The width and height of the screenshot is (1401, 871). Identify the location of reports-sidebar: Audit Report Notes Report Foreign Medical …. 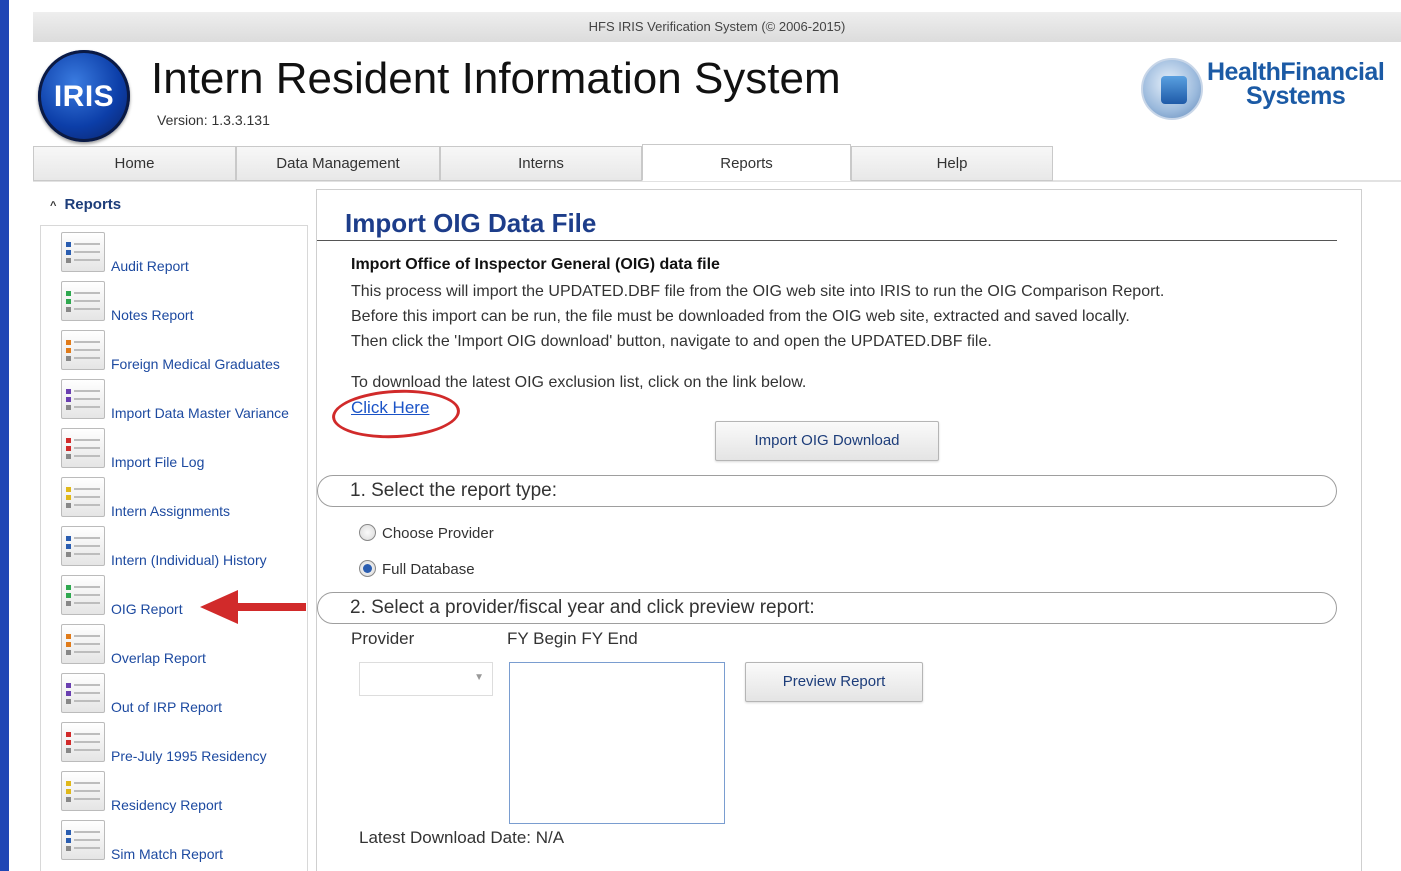
(174, 548).